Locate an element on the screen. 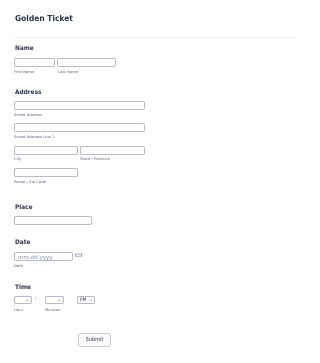 This screenshot has height=363, width=320. state-input is located at coordinates (112, 150).